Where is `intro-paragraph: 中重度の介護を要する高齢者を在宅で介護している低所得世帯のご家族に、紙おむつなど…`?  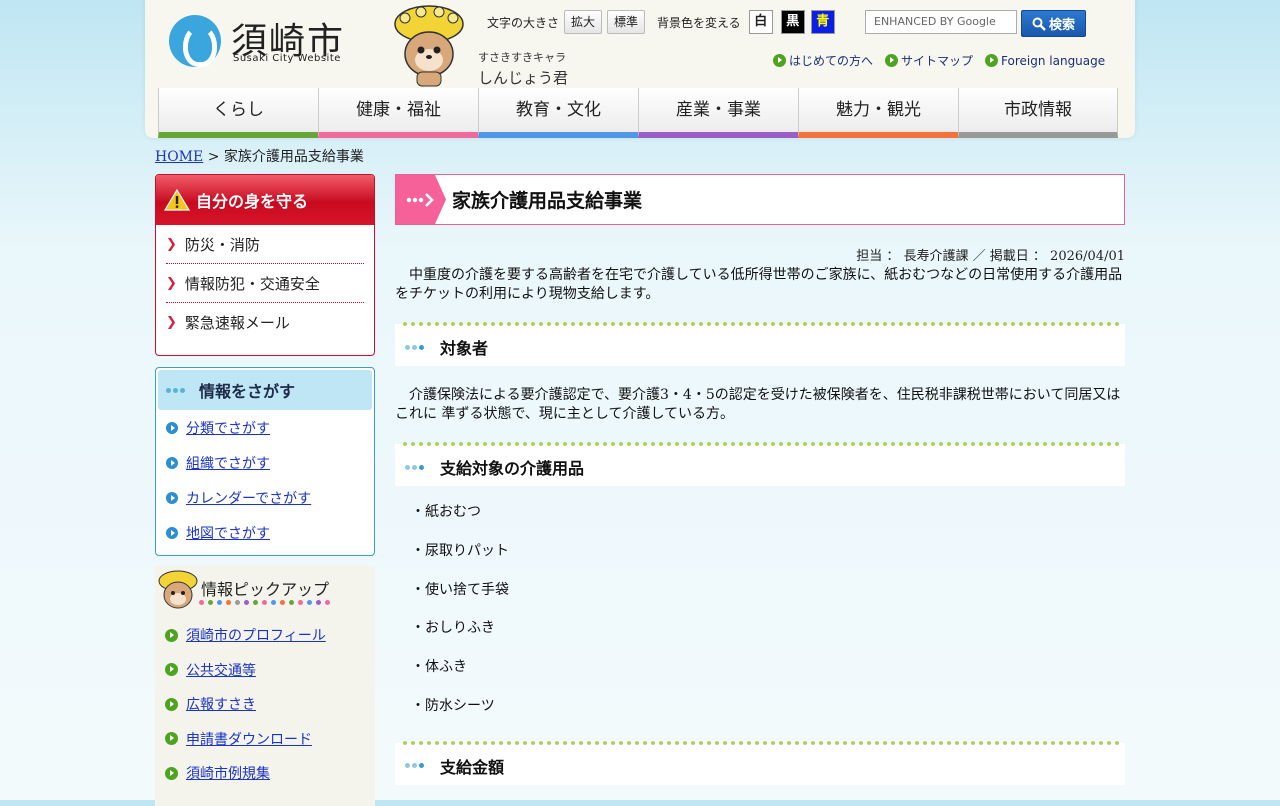
intro-paragraph: 中重度の介護を要する高齢者を在宅で介護している低所得世帯のご家族に、紙おむつなど… is located at coordinates (759, 284).